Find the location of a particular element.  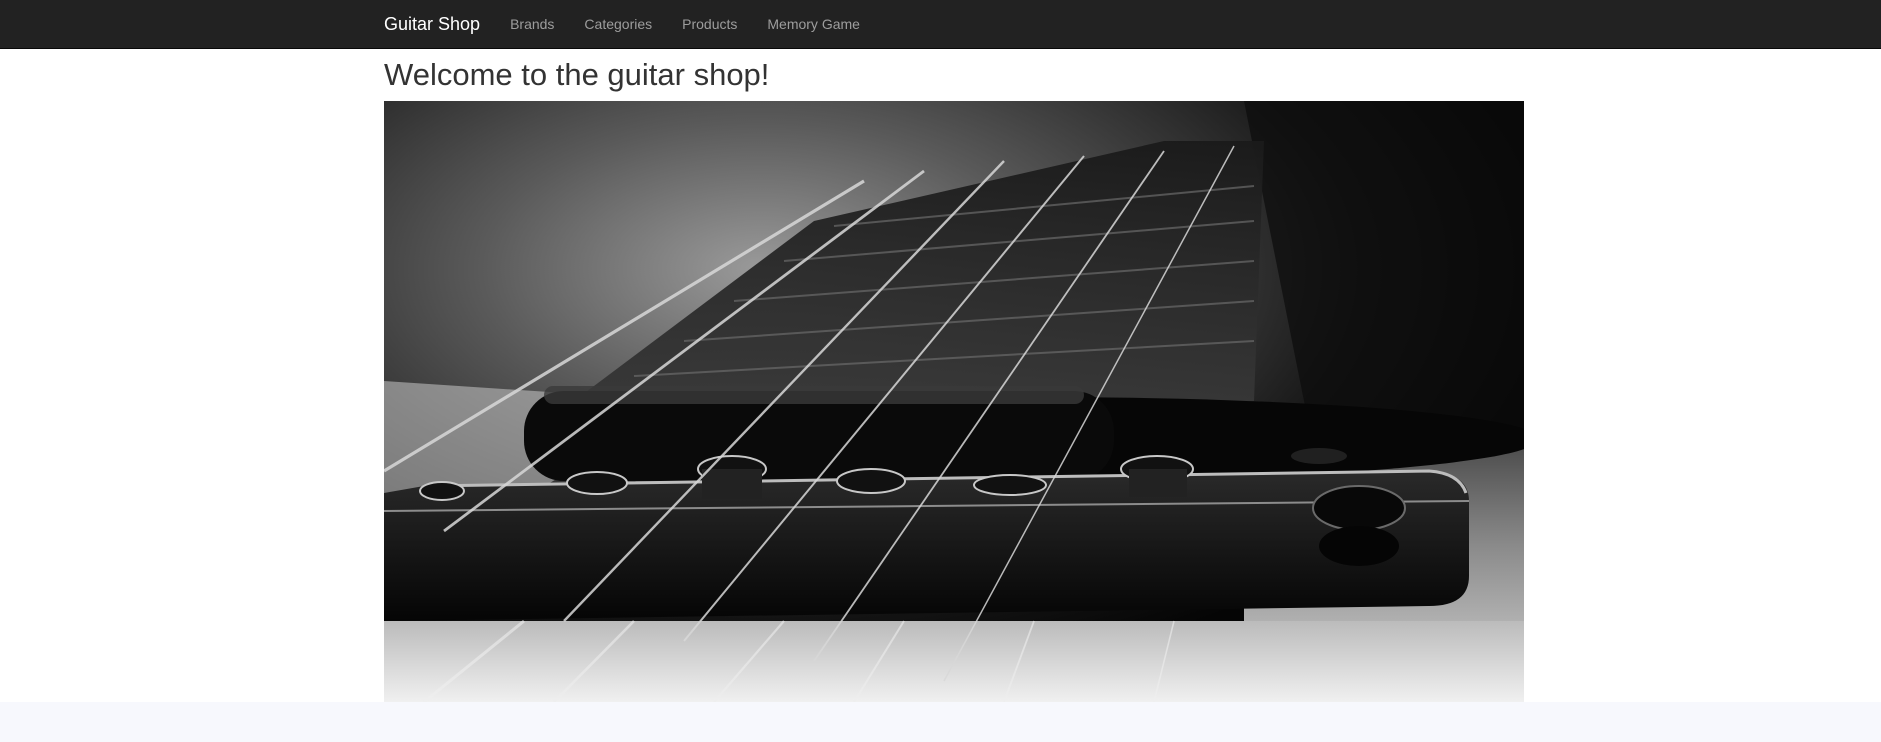

nav-link-products: Products is located at coordinates (709, 24).